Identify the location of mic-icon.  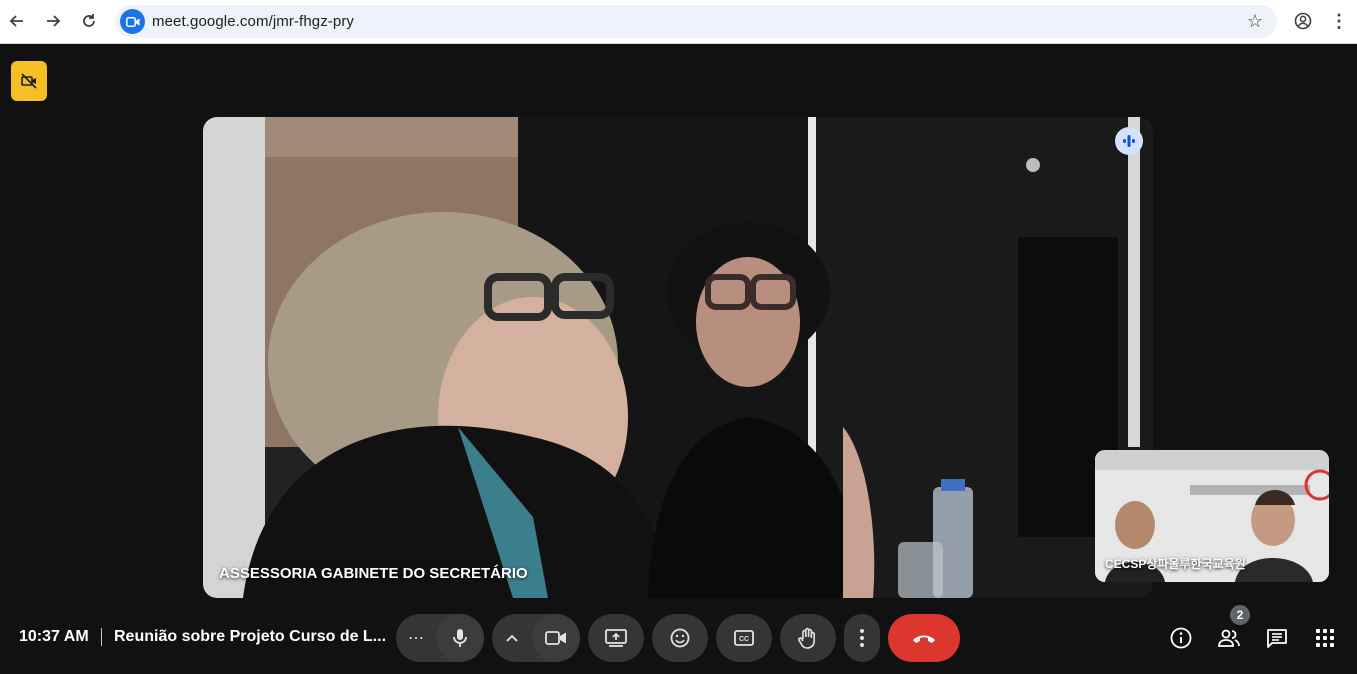
(460, 638).